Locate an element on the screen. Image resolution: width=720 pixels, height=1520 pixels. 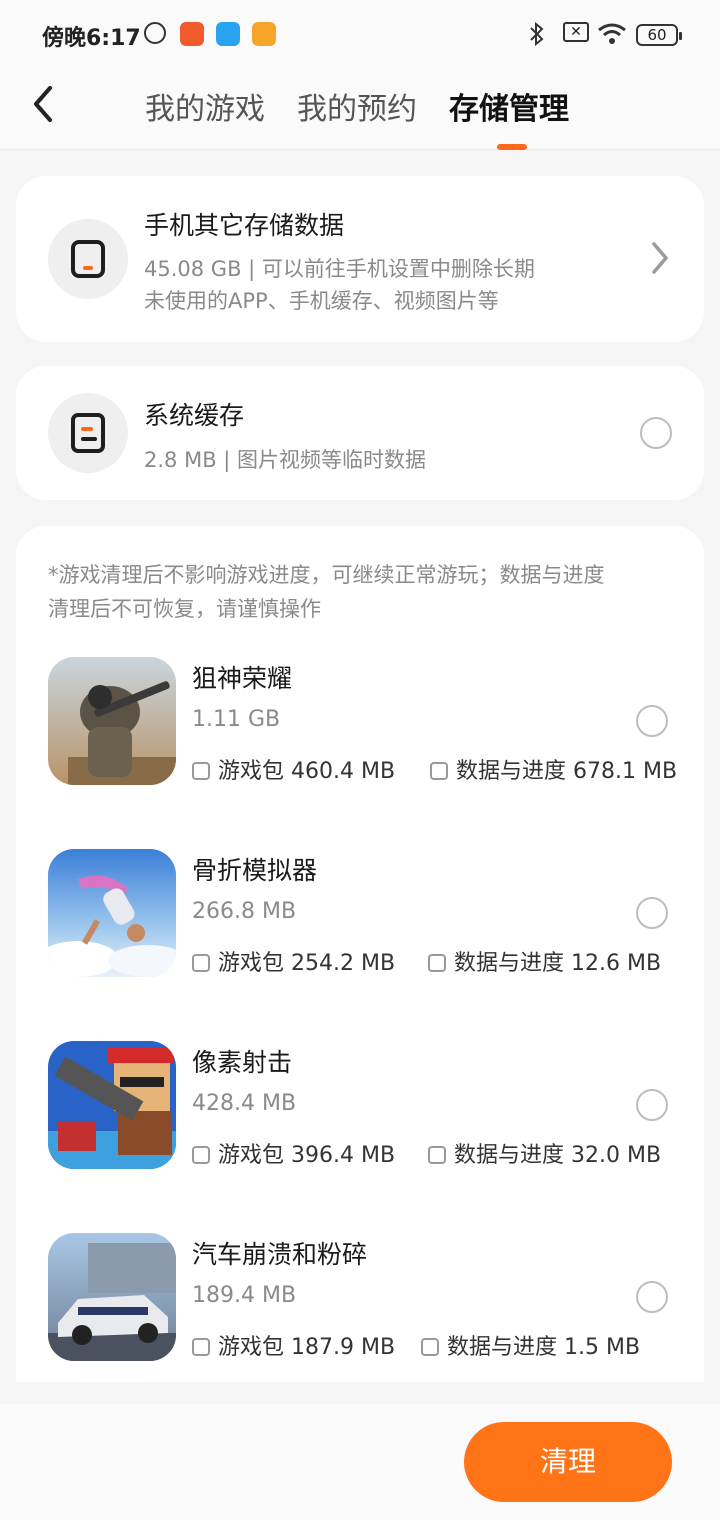
game-package-checkbox: 游戏包 396.4 MB is located at coordinates (293, 1153).